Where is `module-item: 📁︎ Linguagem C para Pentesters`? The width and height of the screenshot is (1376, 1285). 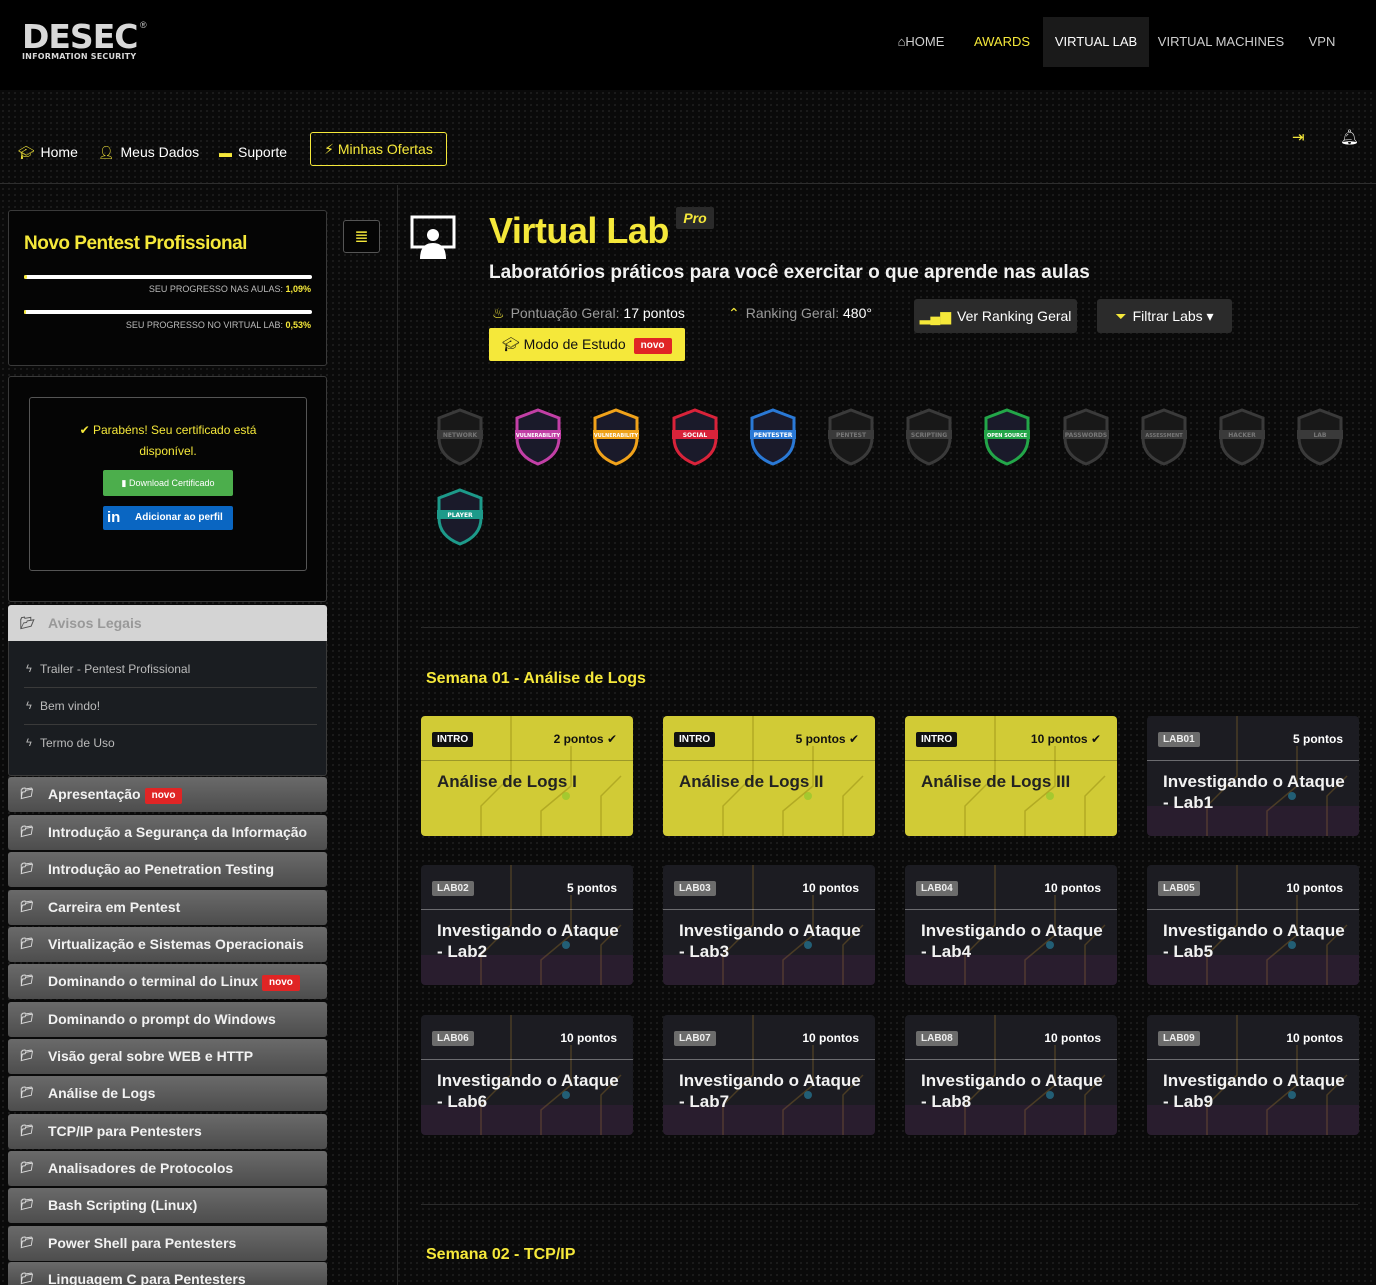 module-item: 📁︎ Linguagem C para Pentesters is located at coordinates (167, 1273).